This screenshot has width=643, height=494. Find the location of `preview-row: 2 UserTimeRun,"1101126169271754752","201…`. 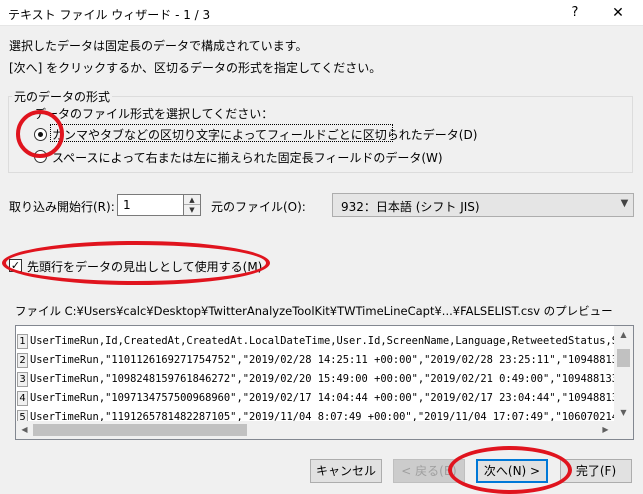

preview-row: 2 UserTimeRun,"1101126169271754752","201… is located at coordinates (315, 360).